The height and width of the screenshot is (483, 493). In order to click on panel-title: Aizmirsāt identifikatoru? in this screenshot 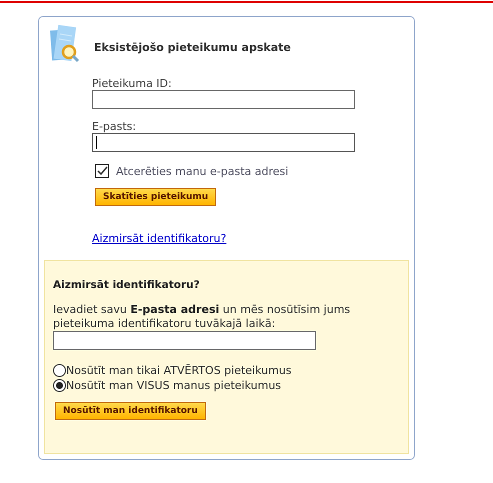, I will do `click(127, 285)`.